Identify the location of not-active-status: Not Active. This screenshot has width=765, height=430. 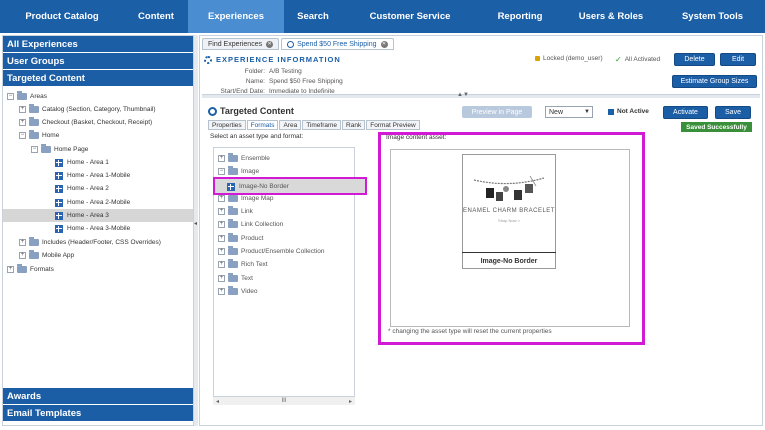
(628, 111).